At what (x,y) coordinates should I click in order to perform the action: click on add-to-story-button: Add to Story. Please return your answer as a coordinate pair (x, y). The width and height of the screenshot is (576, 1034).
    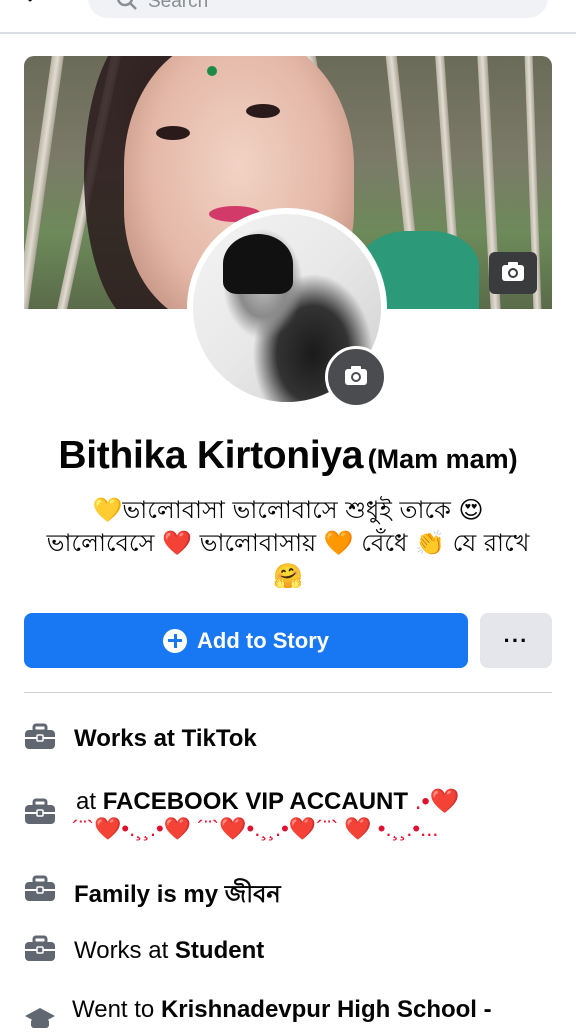
    Looking at the image, I should click on (246, 640).